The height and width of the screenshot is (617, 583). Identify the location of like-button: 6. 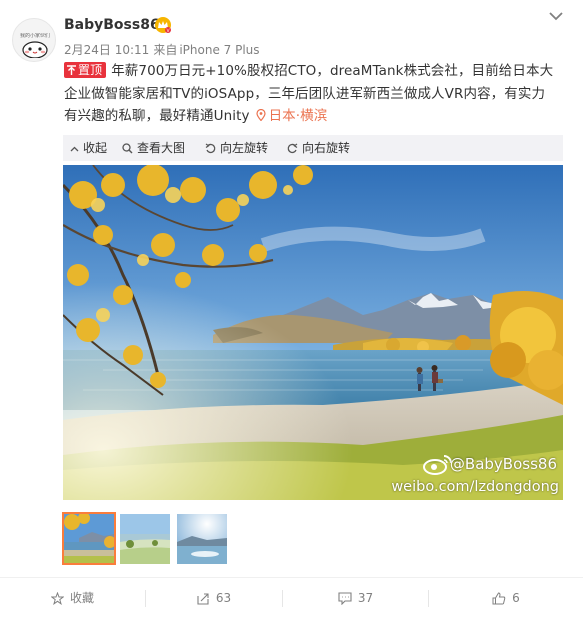
(506, 597).